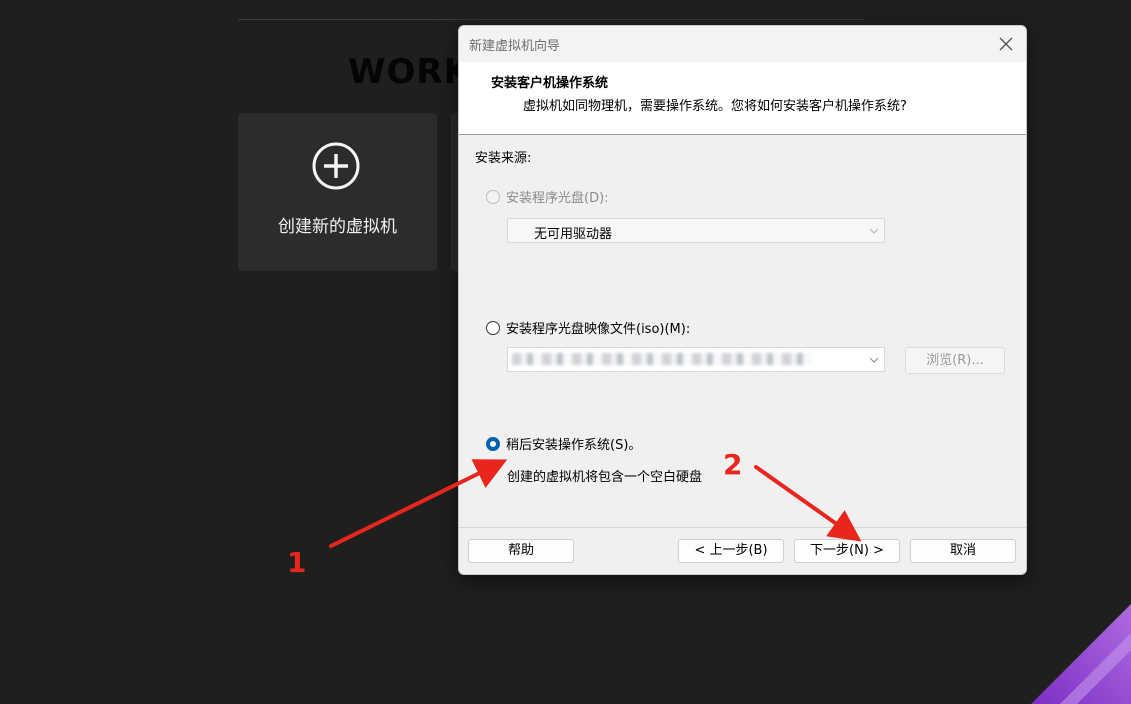  I want to click on cancel-button: 取消, so click(963, 551).